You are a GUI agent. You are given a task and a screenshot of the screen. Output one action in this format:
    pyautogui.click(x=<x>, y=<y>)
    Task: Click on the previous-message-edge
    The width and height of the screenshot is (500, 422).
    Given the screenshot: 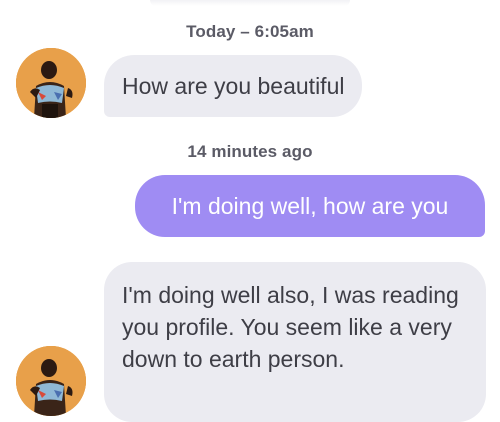 What is the action you would take?
    pyautogui.click(x=250, y=3)
    